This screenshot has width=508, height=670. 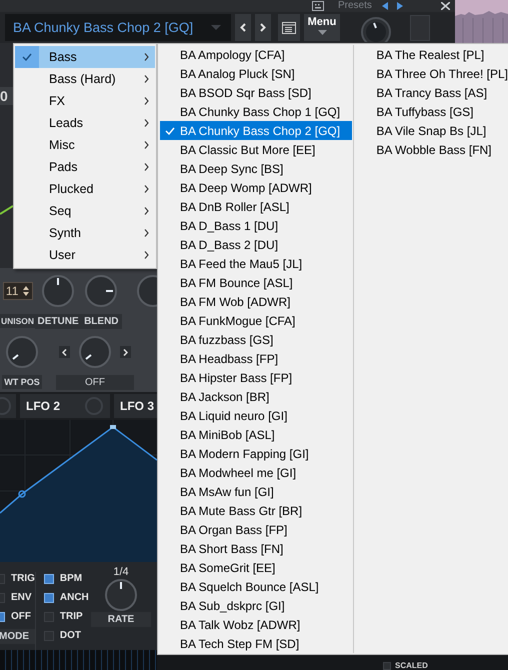 I want to click on menu-item: Synth, so click(x=85, y=233).